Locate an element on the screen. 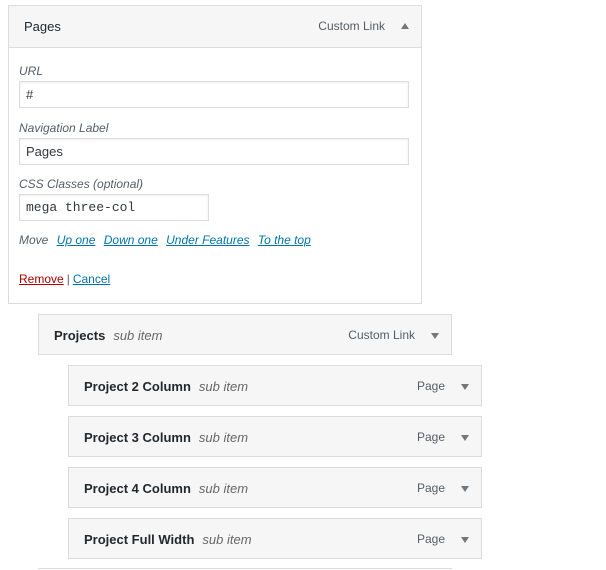 This screenshot has height=570, width=606. url-label: URL is located at coordinates (31, 71).